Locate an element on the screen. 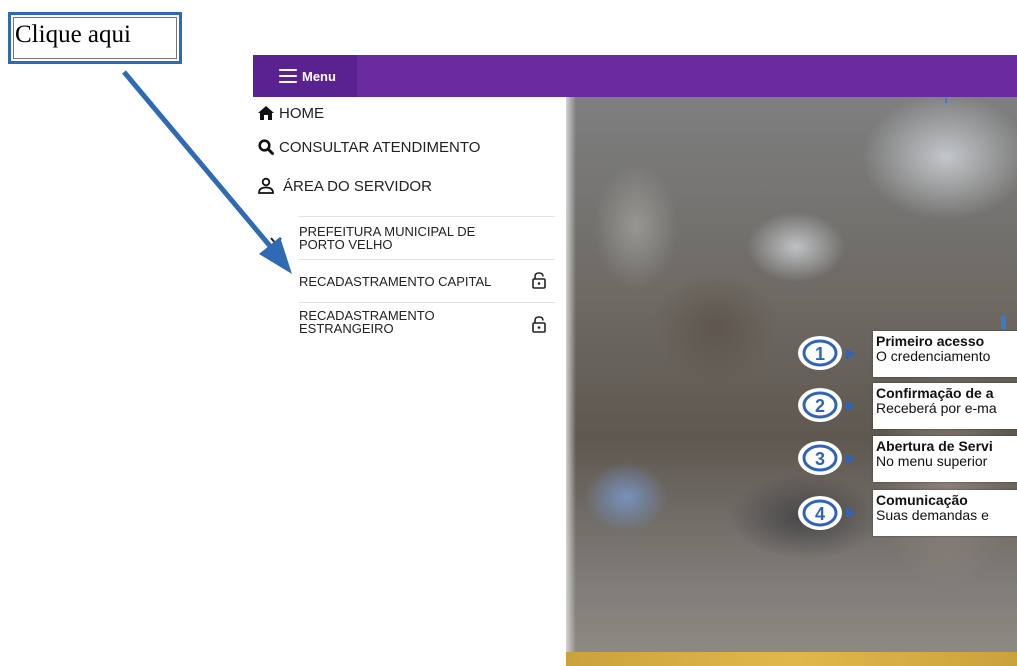 Image resolution: width=1017 pixels, height=666 pixels. menu-button: Menu is located at coordinates (305, 76).